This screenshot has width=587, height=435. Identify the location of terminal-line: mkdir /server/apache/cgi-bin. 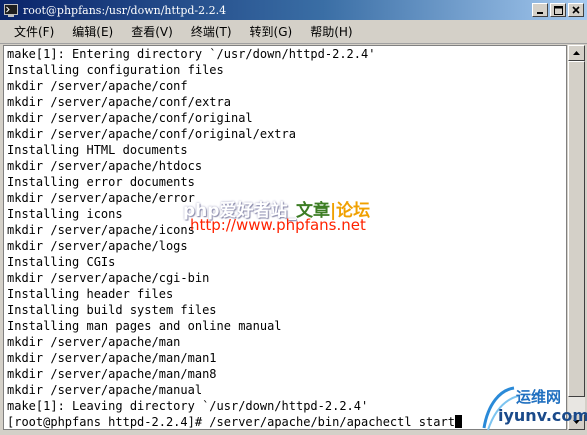
(108, 278).